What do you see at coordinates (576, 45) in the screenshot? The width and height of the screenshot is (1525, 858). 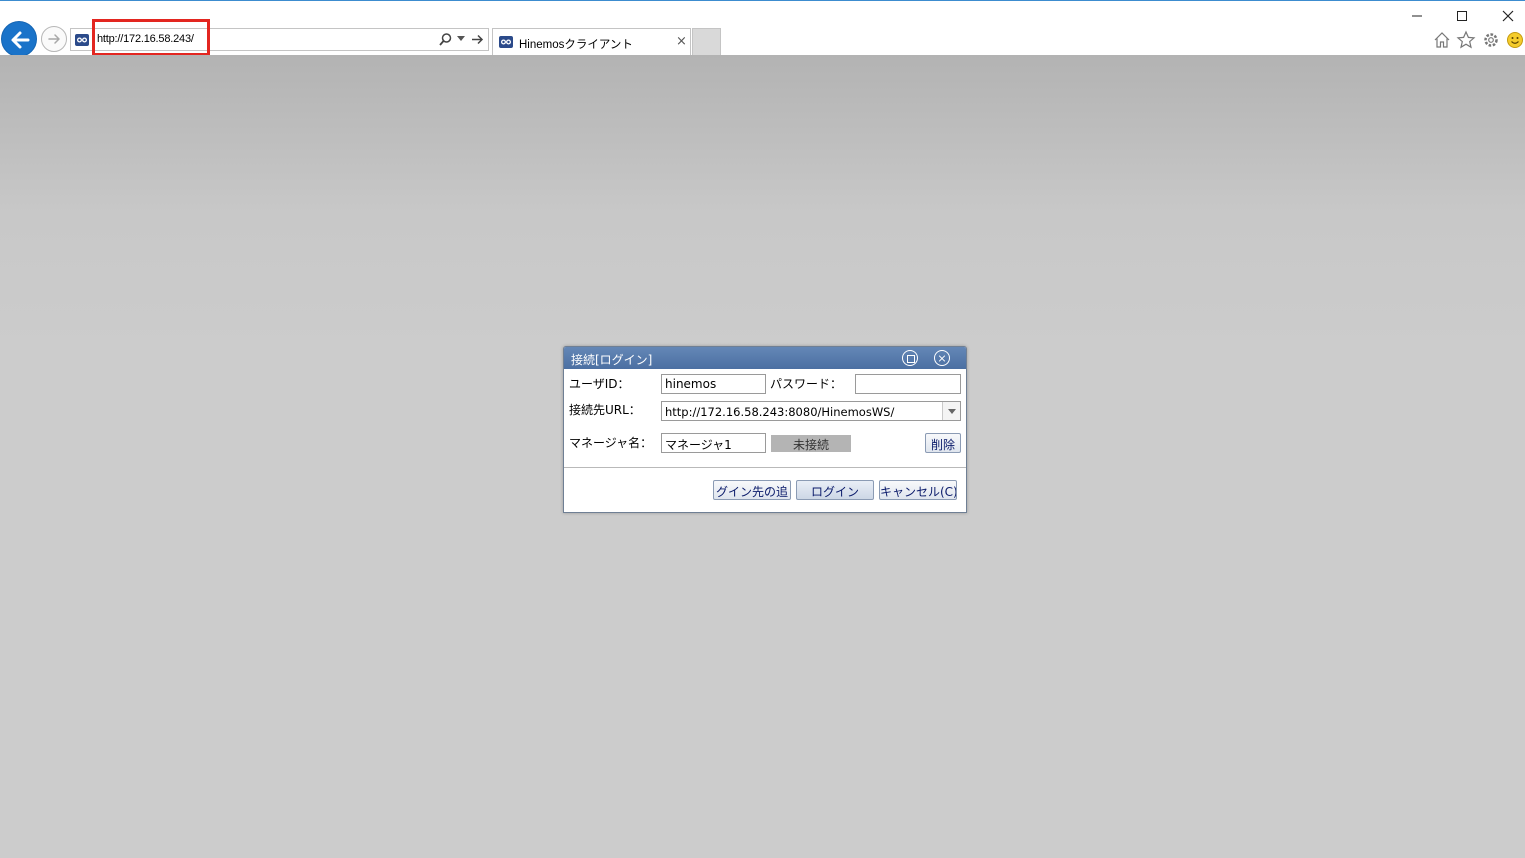 I see `tab-title: Hinemosクライアント` at bounding box center [576, 45].